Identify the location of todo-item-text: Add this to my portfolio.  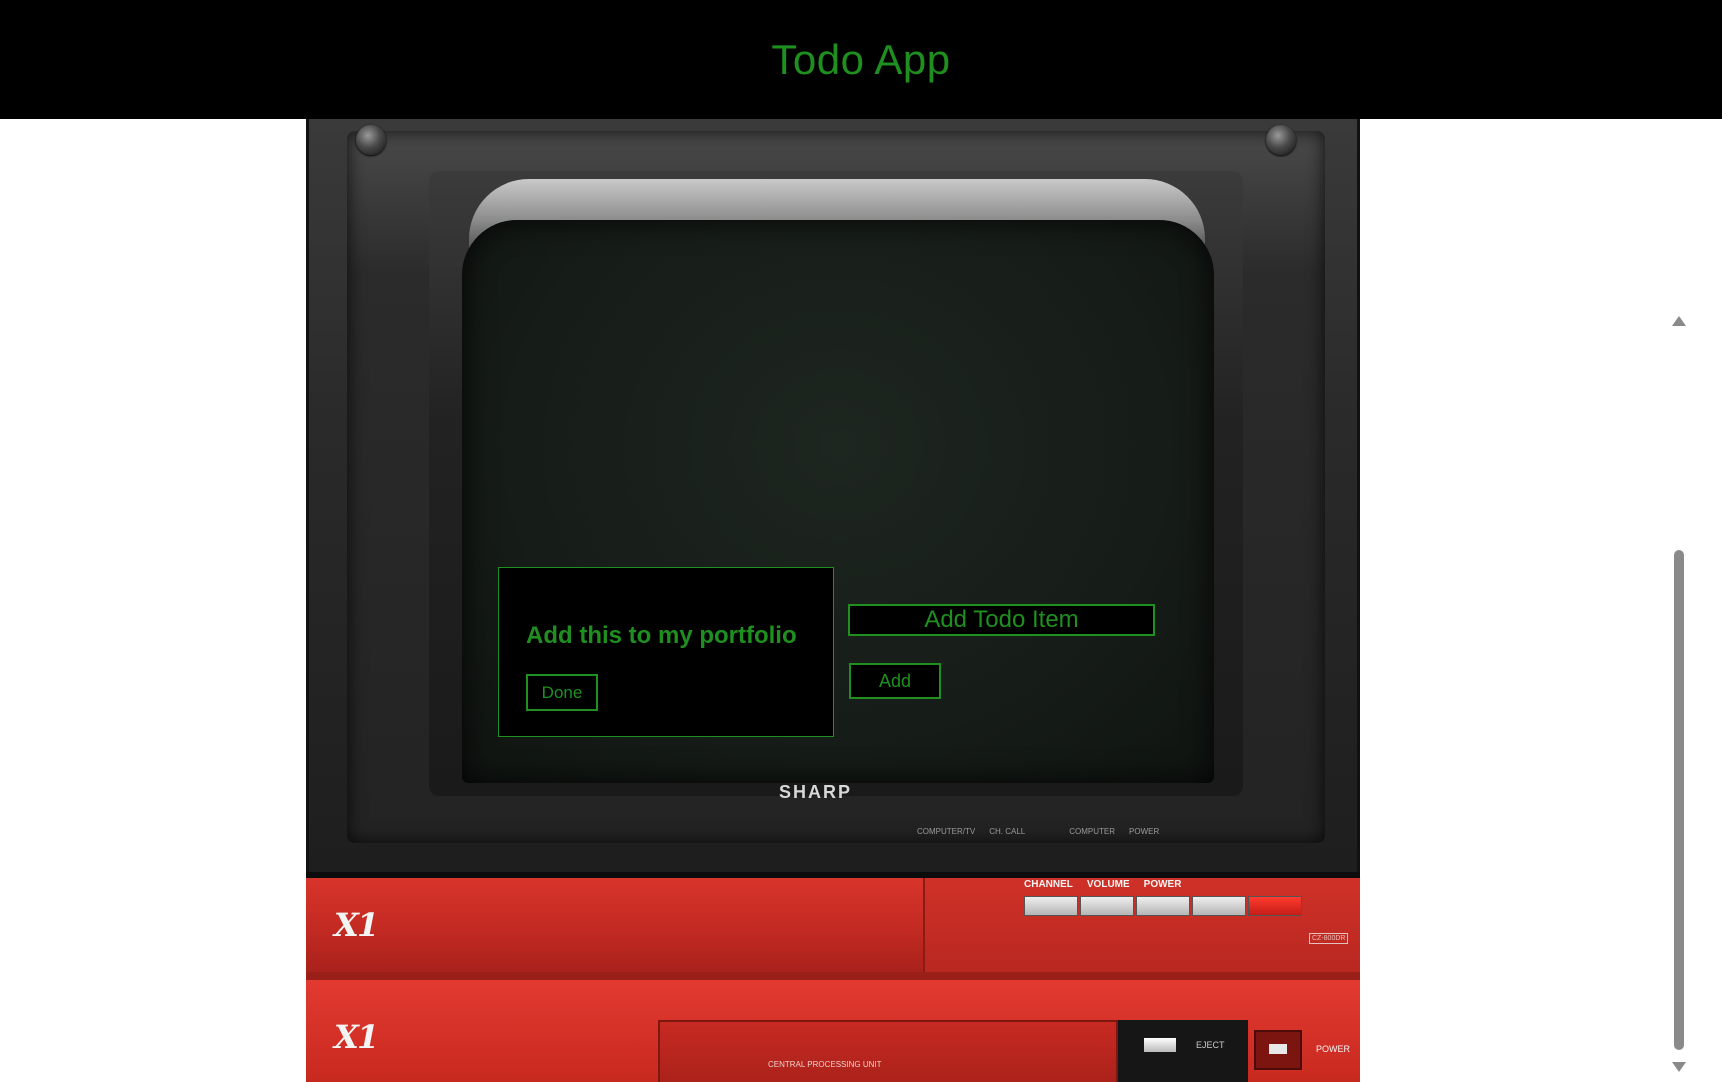
(661, 635).